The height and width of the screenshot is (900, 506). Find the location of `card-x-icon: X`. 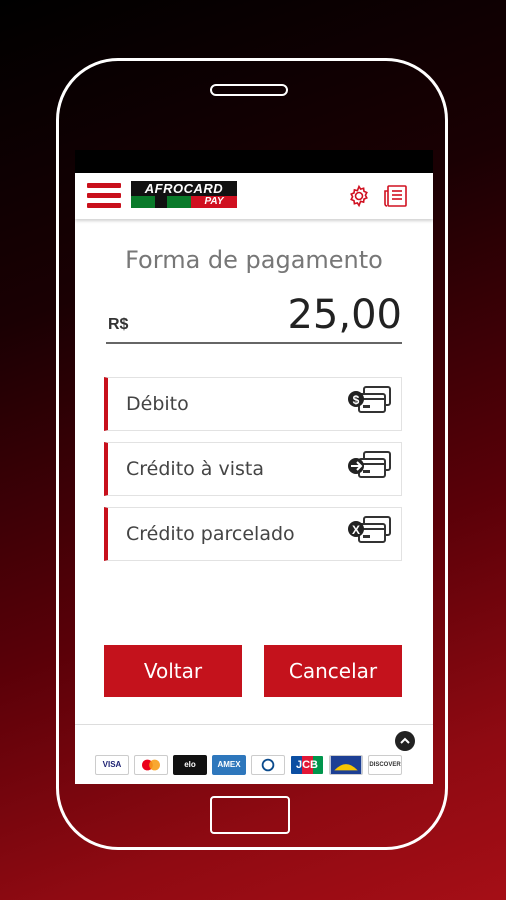

card-x-icon: X is located at coordinates (369, 529).